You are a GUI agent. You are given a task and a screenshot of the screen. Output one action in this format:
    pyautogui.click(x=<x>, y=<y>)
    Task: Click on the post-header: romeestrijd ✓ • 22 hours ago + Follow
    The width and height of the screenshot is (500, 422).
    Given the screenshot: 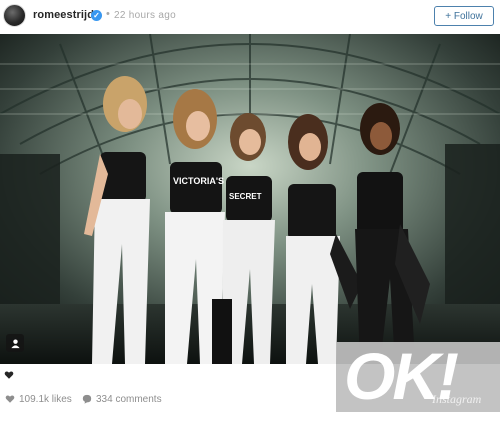 What is the action you would take?
    pyautogui.click(x=250, y=17)
    